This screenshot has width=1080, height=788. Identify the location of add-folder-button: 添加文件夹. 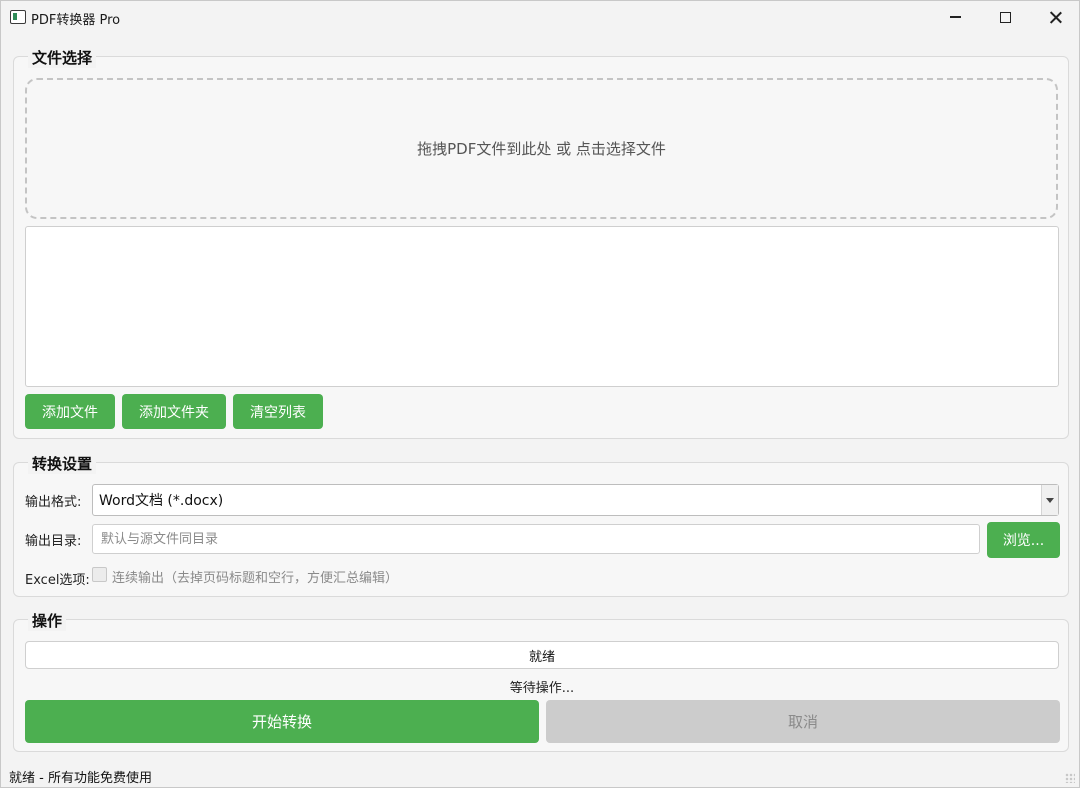
(174, 411).